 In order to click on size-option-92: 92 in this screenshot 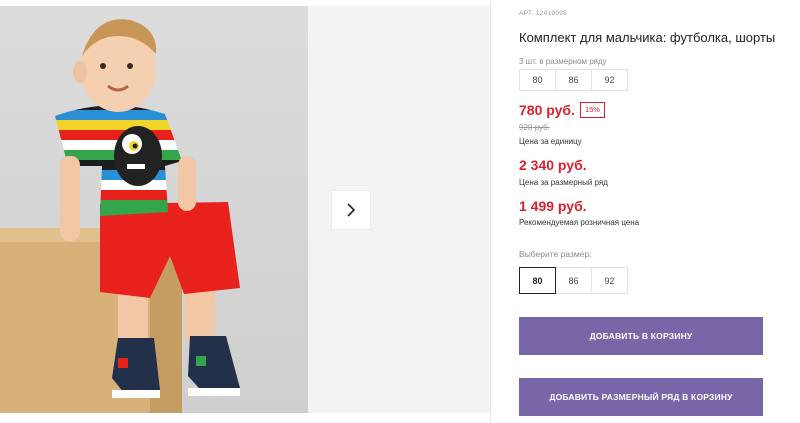, I will do `click(609, 280)`.